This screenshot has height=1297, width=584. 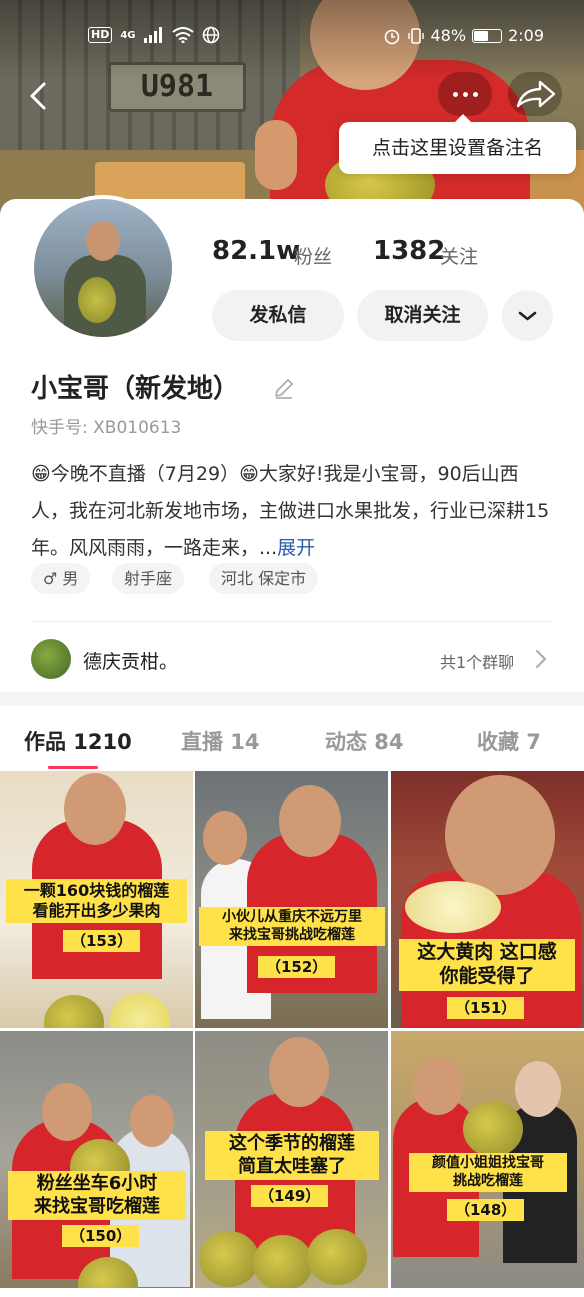 I want to click on message-button: 发私信, so click(x=278, y=315).